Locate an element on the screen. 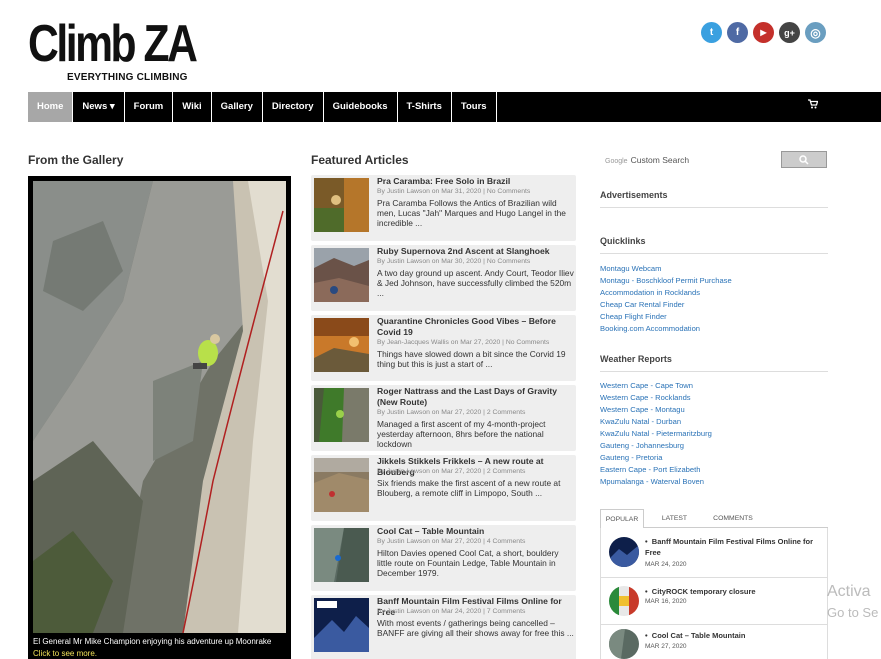  facebook-icon: f is located at coordinates (737, 32).